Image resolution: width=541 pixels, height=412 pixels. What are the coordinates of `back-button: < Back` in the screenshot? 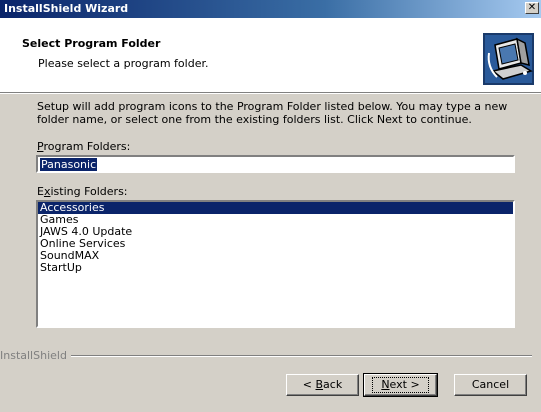 It's located at (322, 385).